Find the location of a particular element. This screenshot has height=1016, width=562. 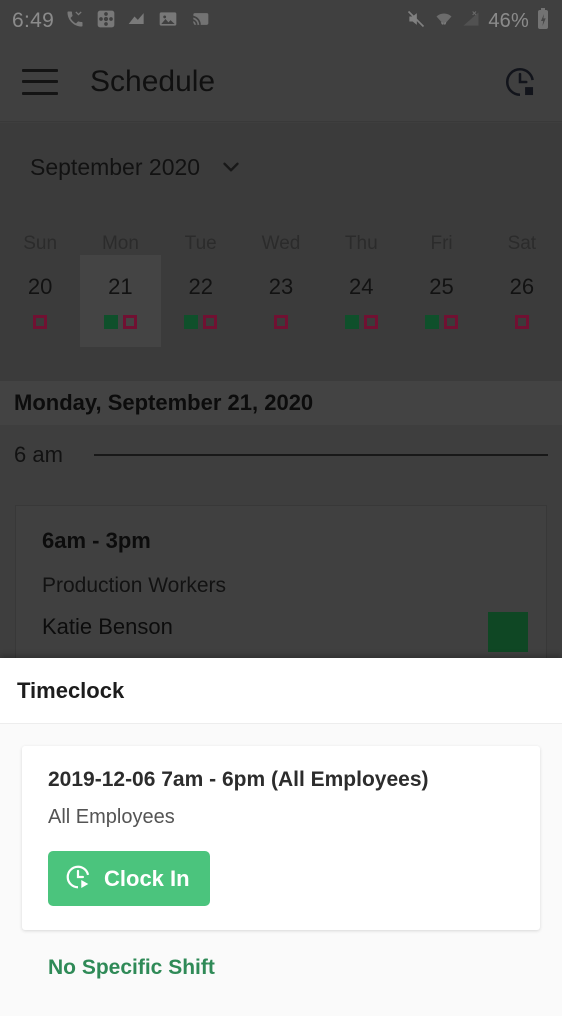

status-bar: 6:49 46% is located at coordinates (281, 21).